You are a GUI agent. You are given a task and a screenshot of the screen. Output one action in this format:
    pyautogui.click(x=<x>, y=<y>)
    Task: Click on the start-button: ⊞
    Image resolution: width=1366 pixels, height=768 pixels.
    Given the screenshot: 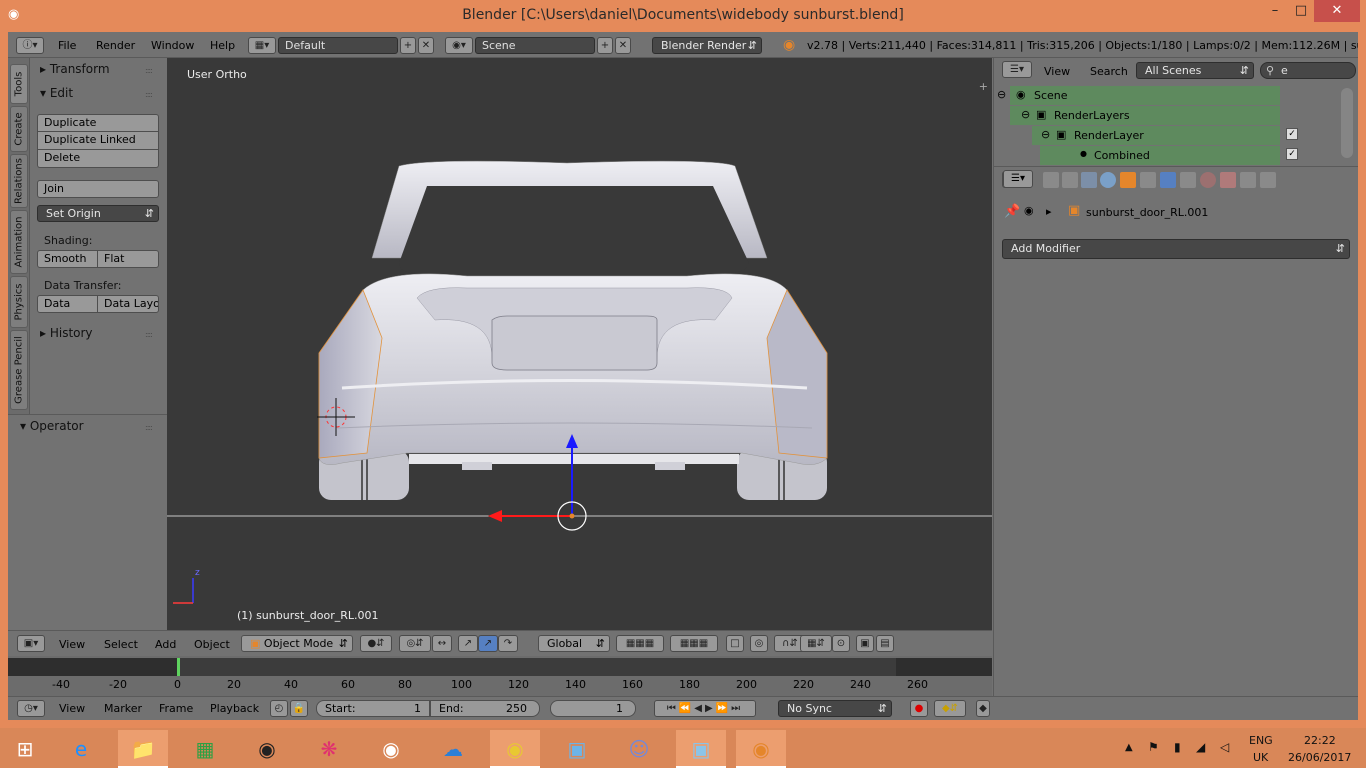 What is the action you would take?
    pyautogui.click(x=25, y=749)
    